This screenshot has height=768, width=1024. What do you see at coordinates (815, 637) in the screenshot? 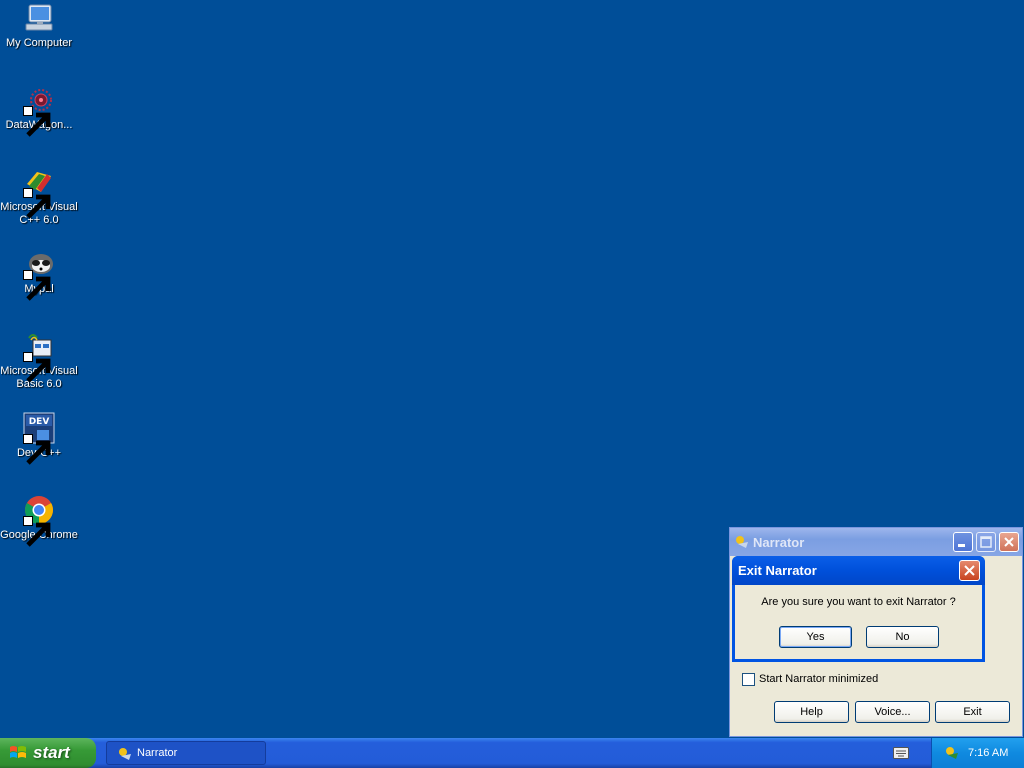
I see `yes-button: Yes` at bounding box center [815, 637].